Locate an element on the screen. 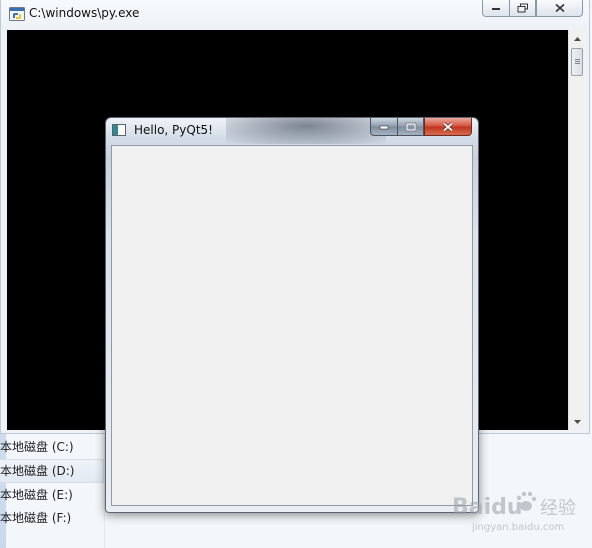  pyqt-window-title: Hello, PyQt5! is located at coordinates (173, 130).